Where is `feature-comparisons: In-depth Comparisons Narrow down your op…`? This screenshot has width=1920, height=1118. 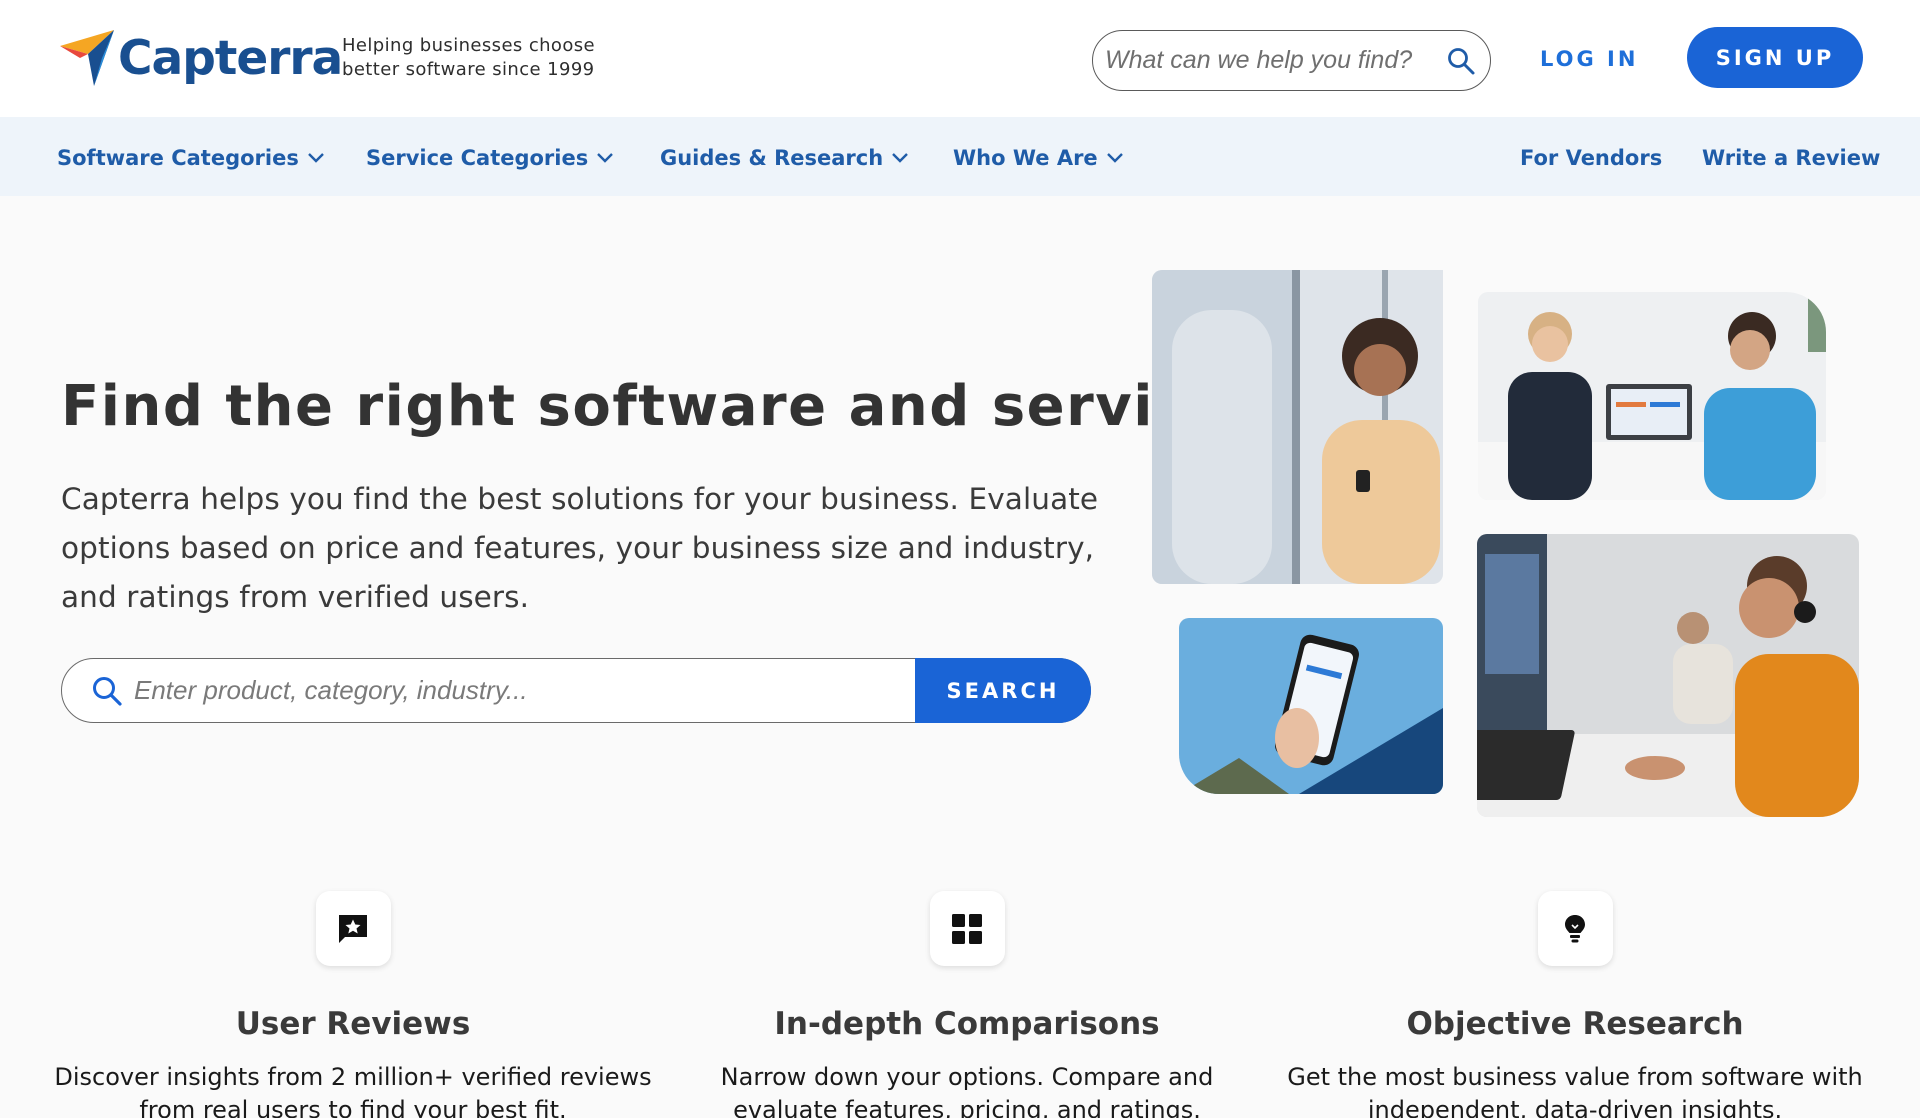
feature-comparisons: In-depth Comparisons Narrow down your op… is located at coordinates (967, 1004).